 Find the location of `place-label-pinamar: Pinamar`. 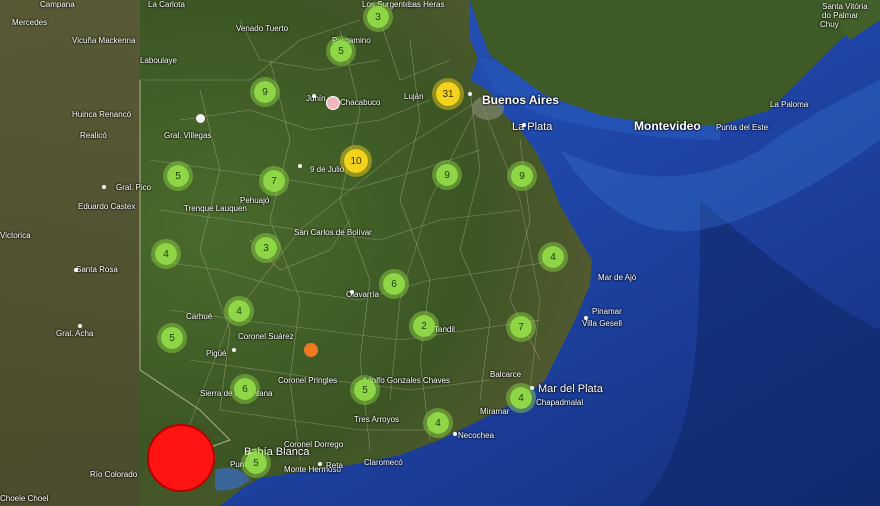

place-label-pinamar: Pinamar is located at coordinates (607, 311).